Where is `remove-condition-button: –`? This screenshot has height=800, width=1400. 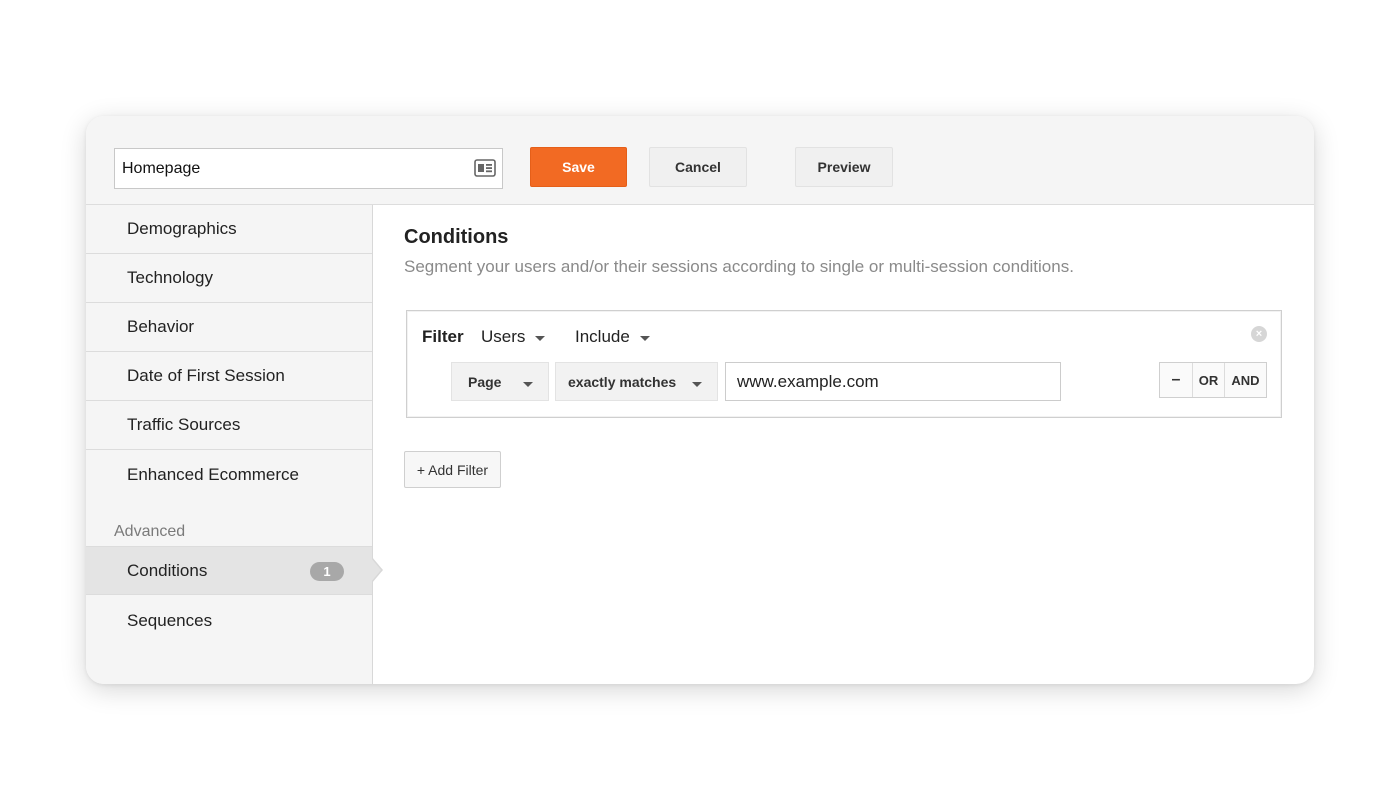 remove-condition-button: – is located at coordinates (1176, 380).